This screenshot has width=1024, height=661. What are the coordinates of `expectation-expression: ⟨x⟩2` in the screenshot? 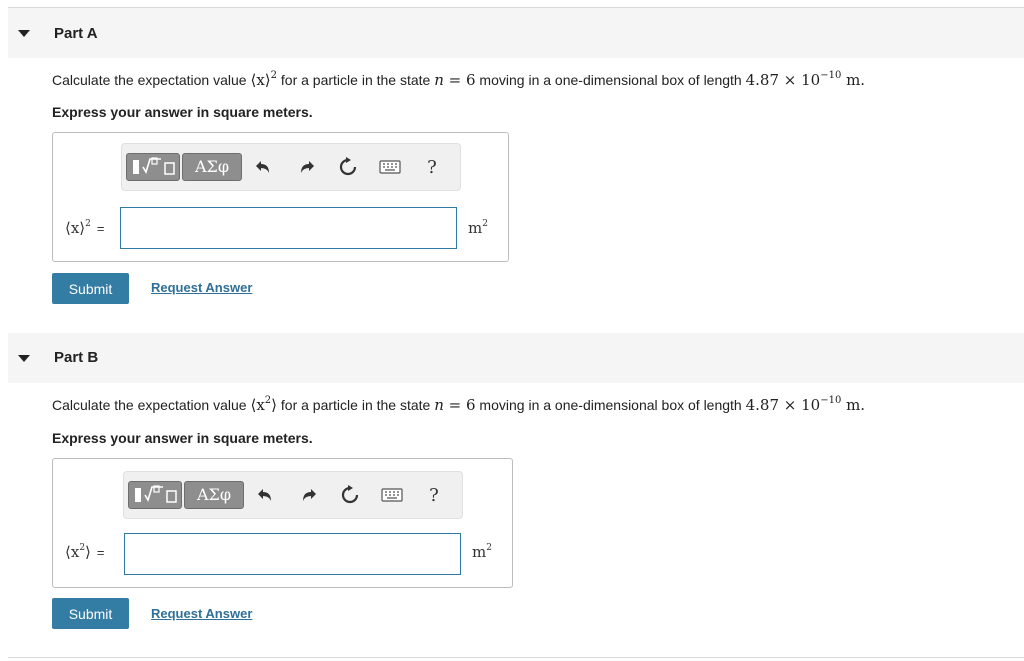 It's located at (263, 80).